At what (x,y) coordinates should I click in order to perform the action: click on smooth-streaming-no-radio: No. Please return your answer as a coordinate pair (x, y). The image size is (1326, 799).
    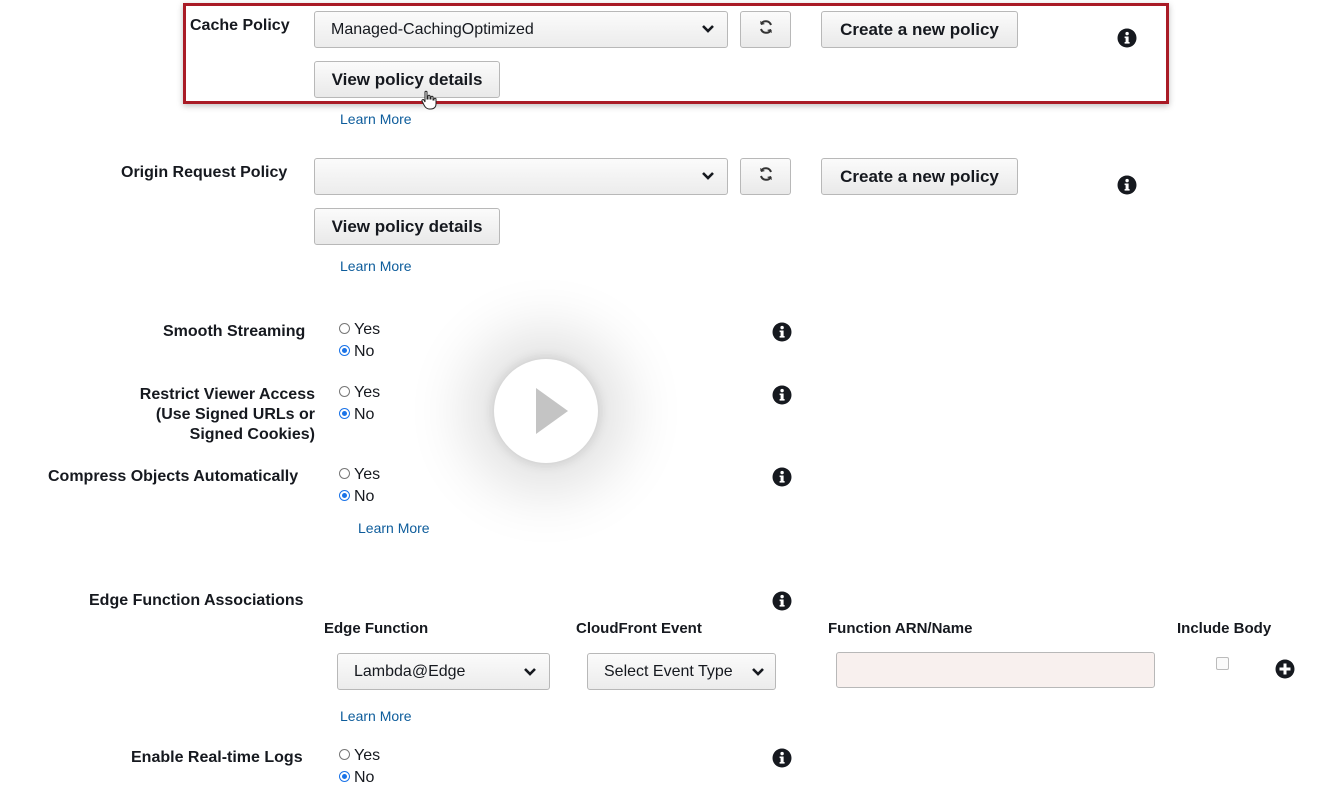
    Looking at the image, I should click on (356, 352).